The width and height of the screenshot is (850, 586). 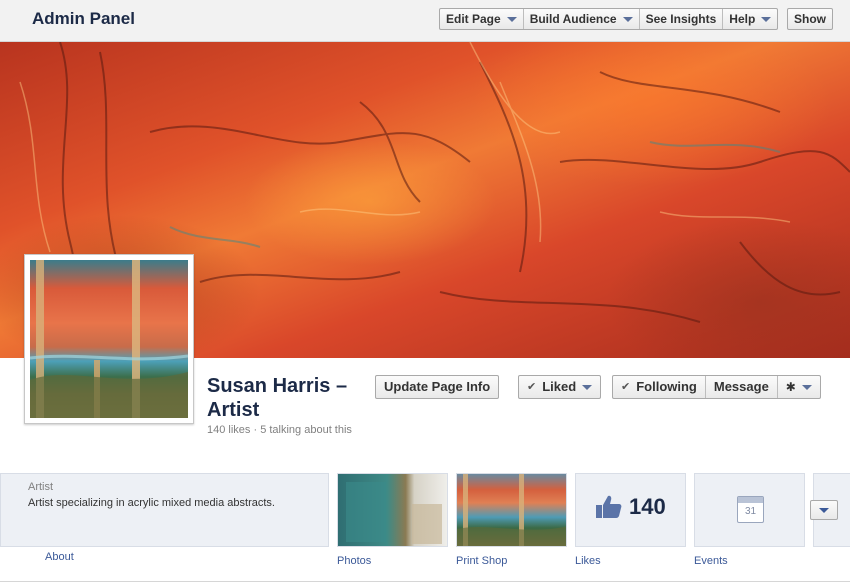 I want to click on photos-thumbnail, so click(x=394, y=513).